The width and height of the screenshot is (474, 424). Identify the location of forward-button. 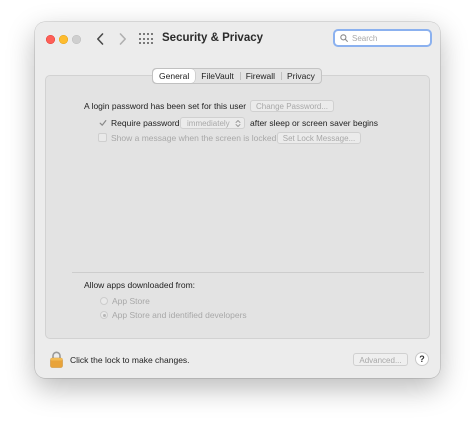
(123, 39).